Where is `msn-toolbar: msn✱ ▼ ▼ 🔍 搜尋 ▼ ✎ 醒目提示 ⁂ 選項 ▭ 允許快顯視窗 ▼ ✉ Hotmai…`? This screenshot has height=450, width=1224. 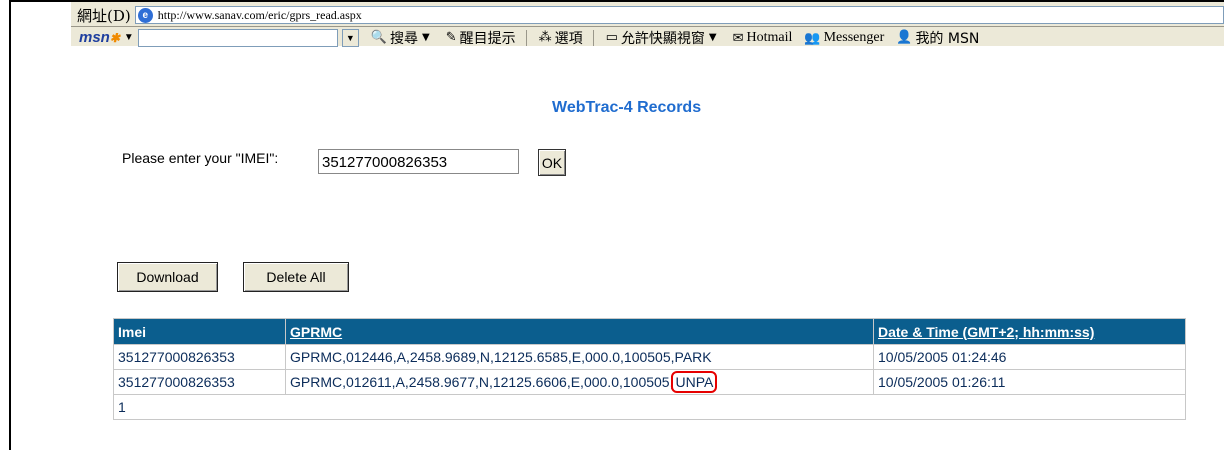
msn-toolbar: msn✱ ▼ ▼ 🔍 搜尋 ▼ ✎ 醒目提示 ⁂ 選項 ▭ 允許快顯視窗 ▼ ✉ Hotmai… is located at coordinates (647, 37).